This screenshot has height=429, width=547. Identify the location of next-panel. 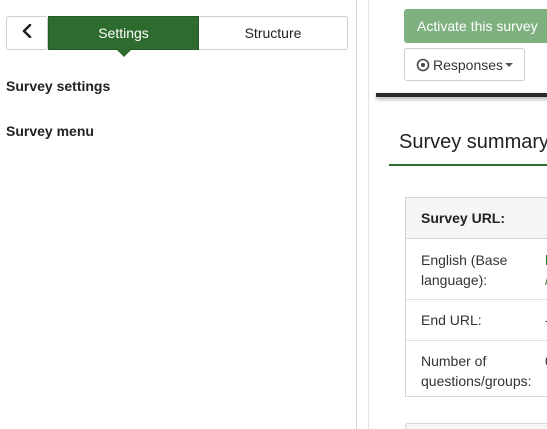
(476, 426).